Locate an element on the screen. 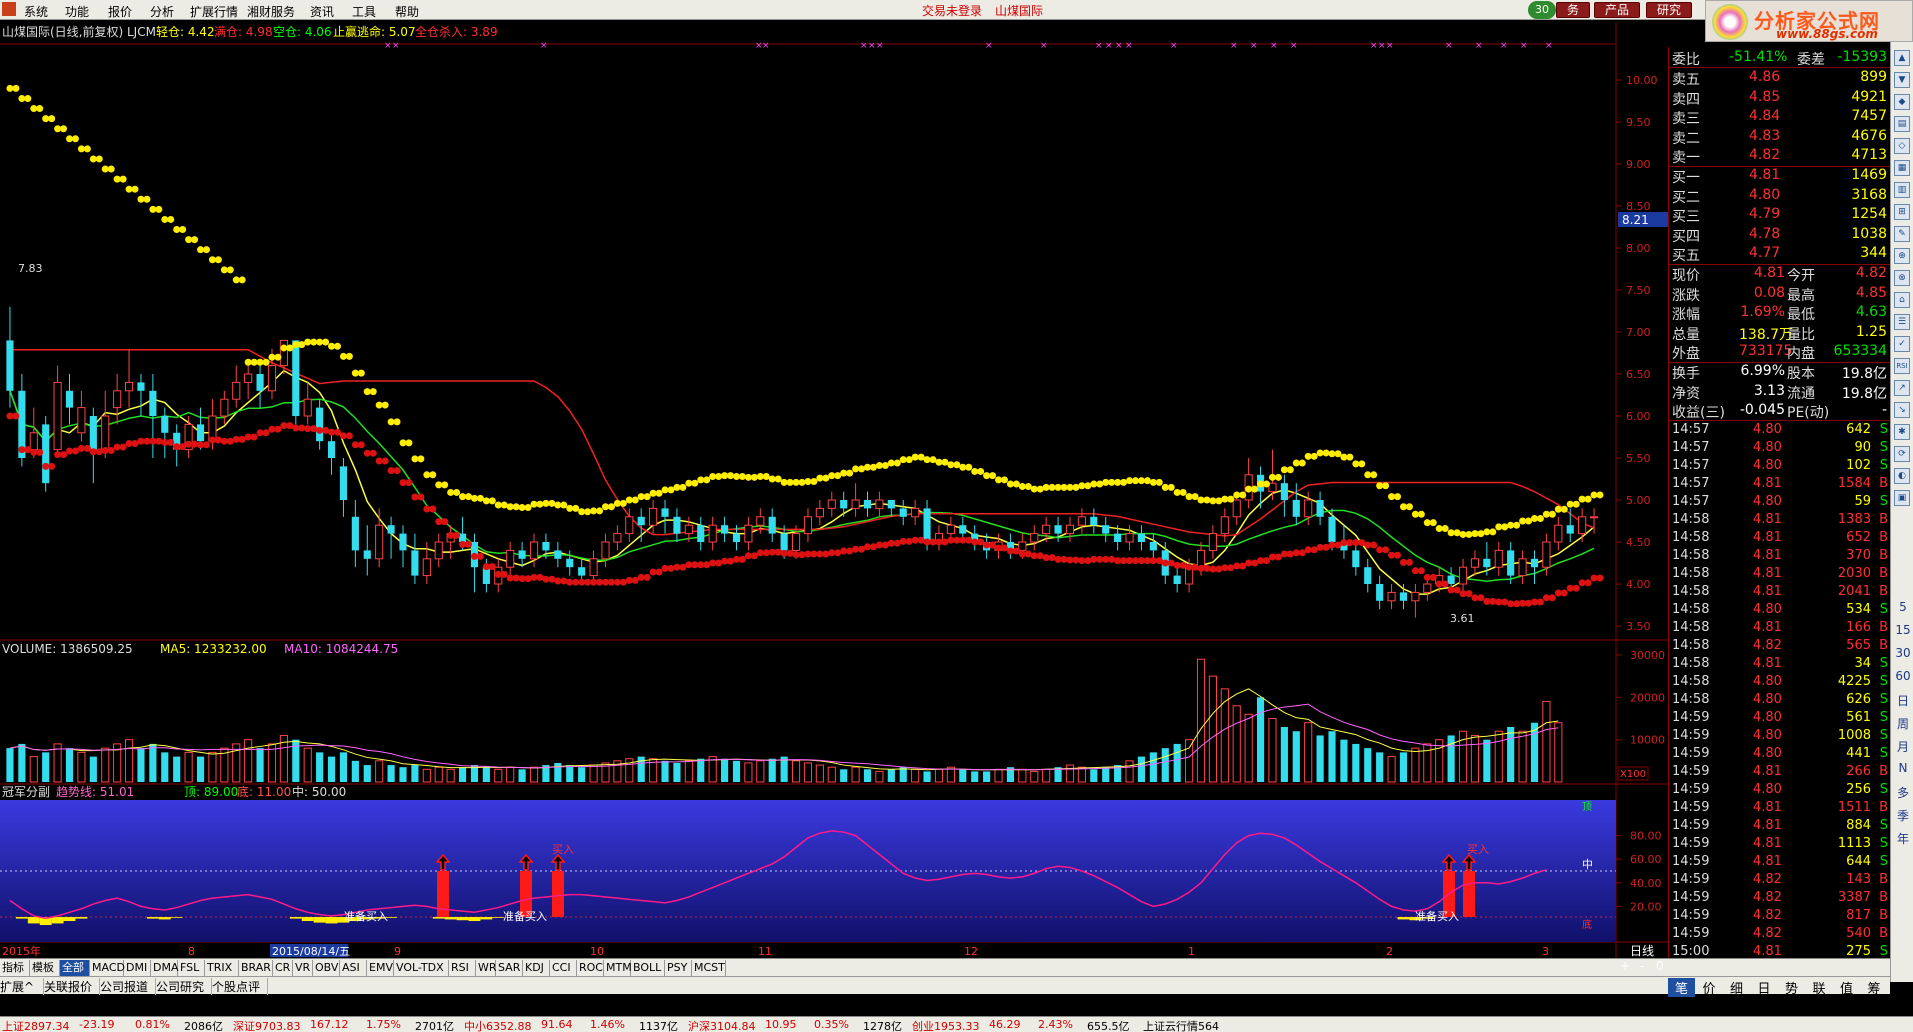  tool-icon-8: ⊞ is located at coordinates (1902, 212).